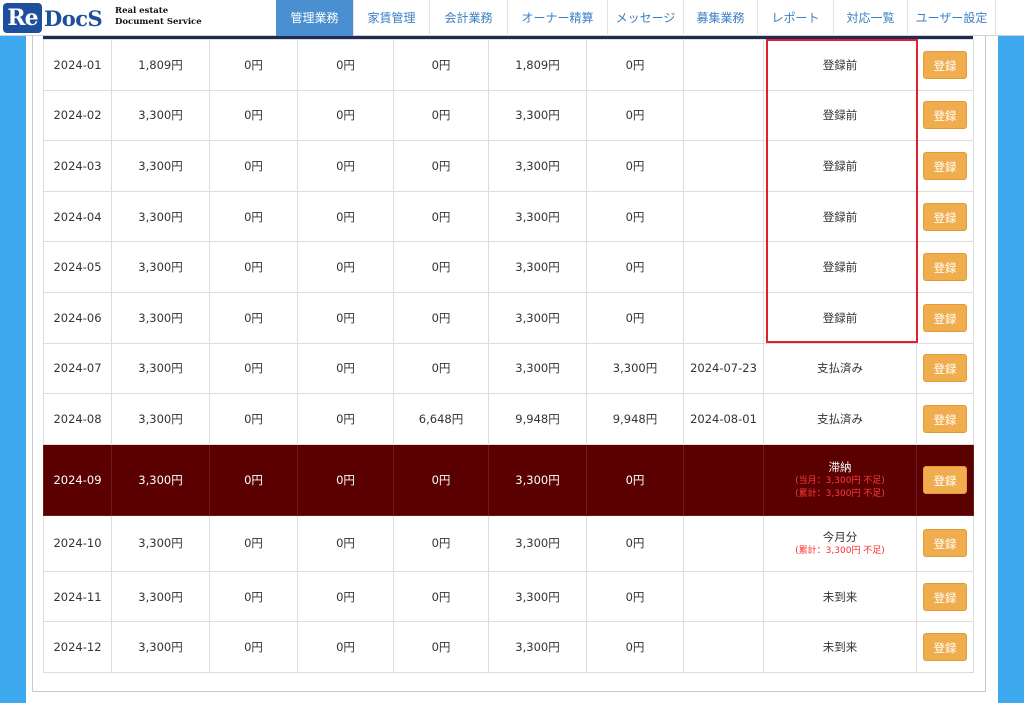  Describe the element at coordinates (558, 18) in the screenshot. I see `nav-item-4: オーナー精算` at that location.